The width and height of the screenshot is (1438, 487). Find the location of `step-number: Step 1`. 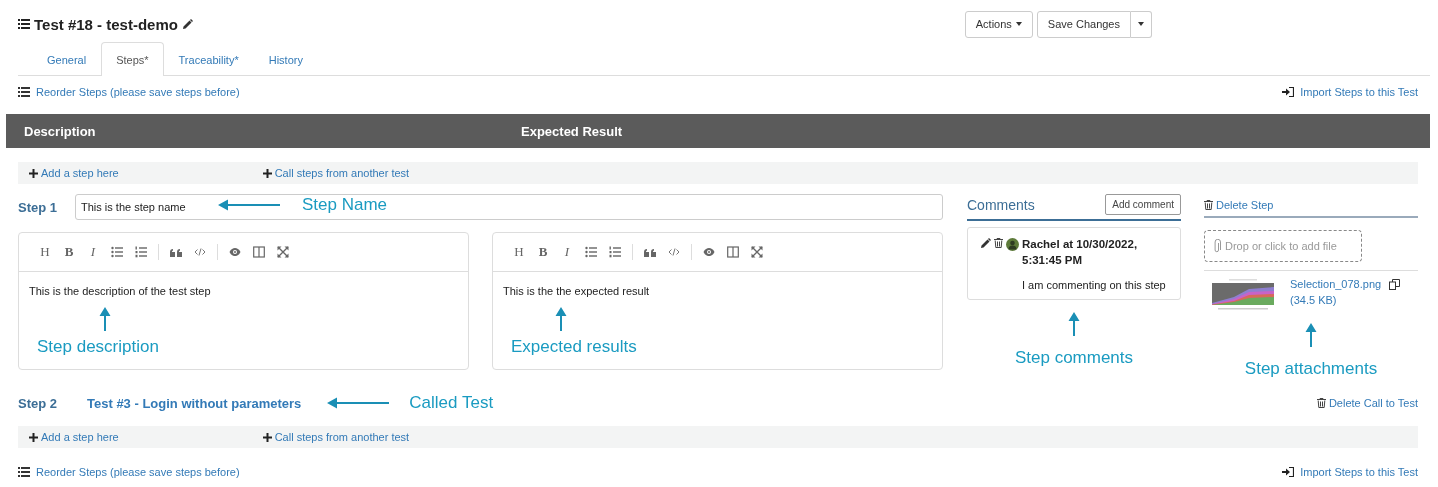

step-number: Step 1 is located at coordinates (37, 207).